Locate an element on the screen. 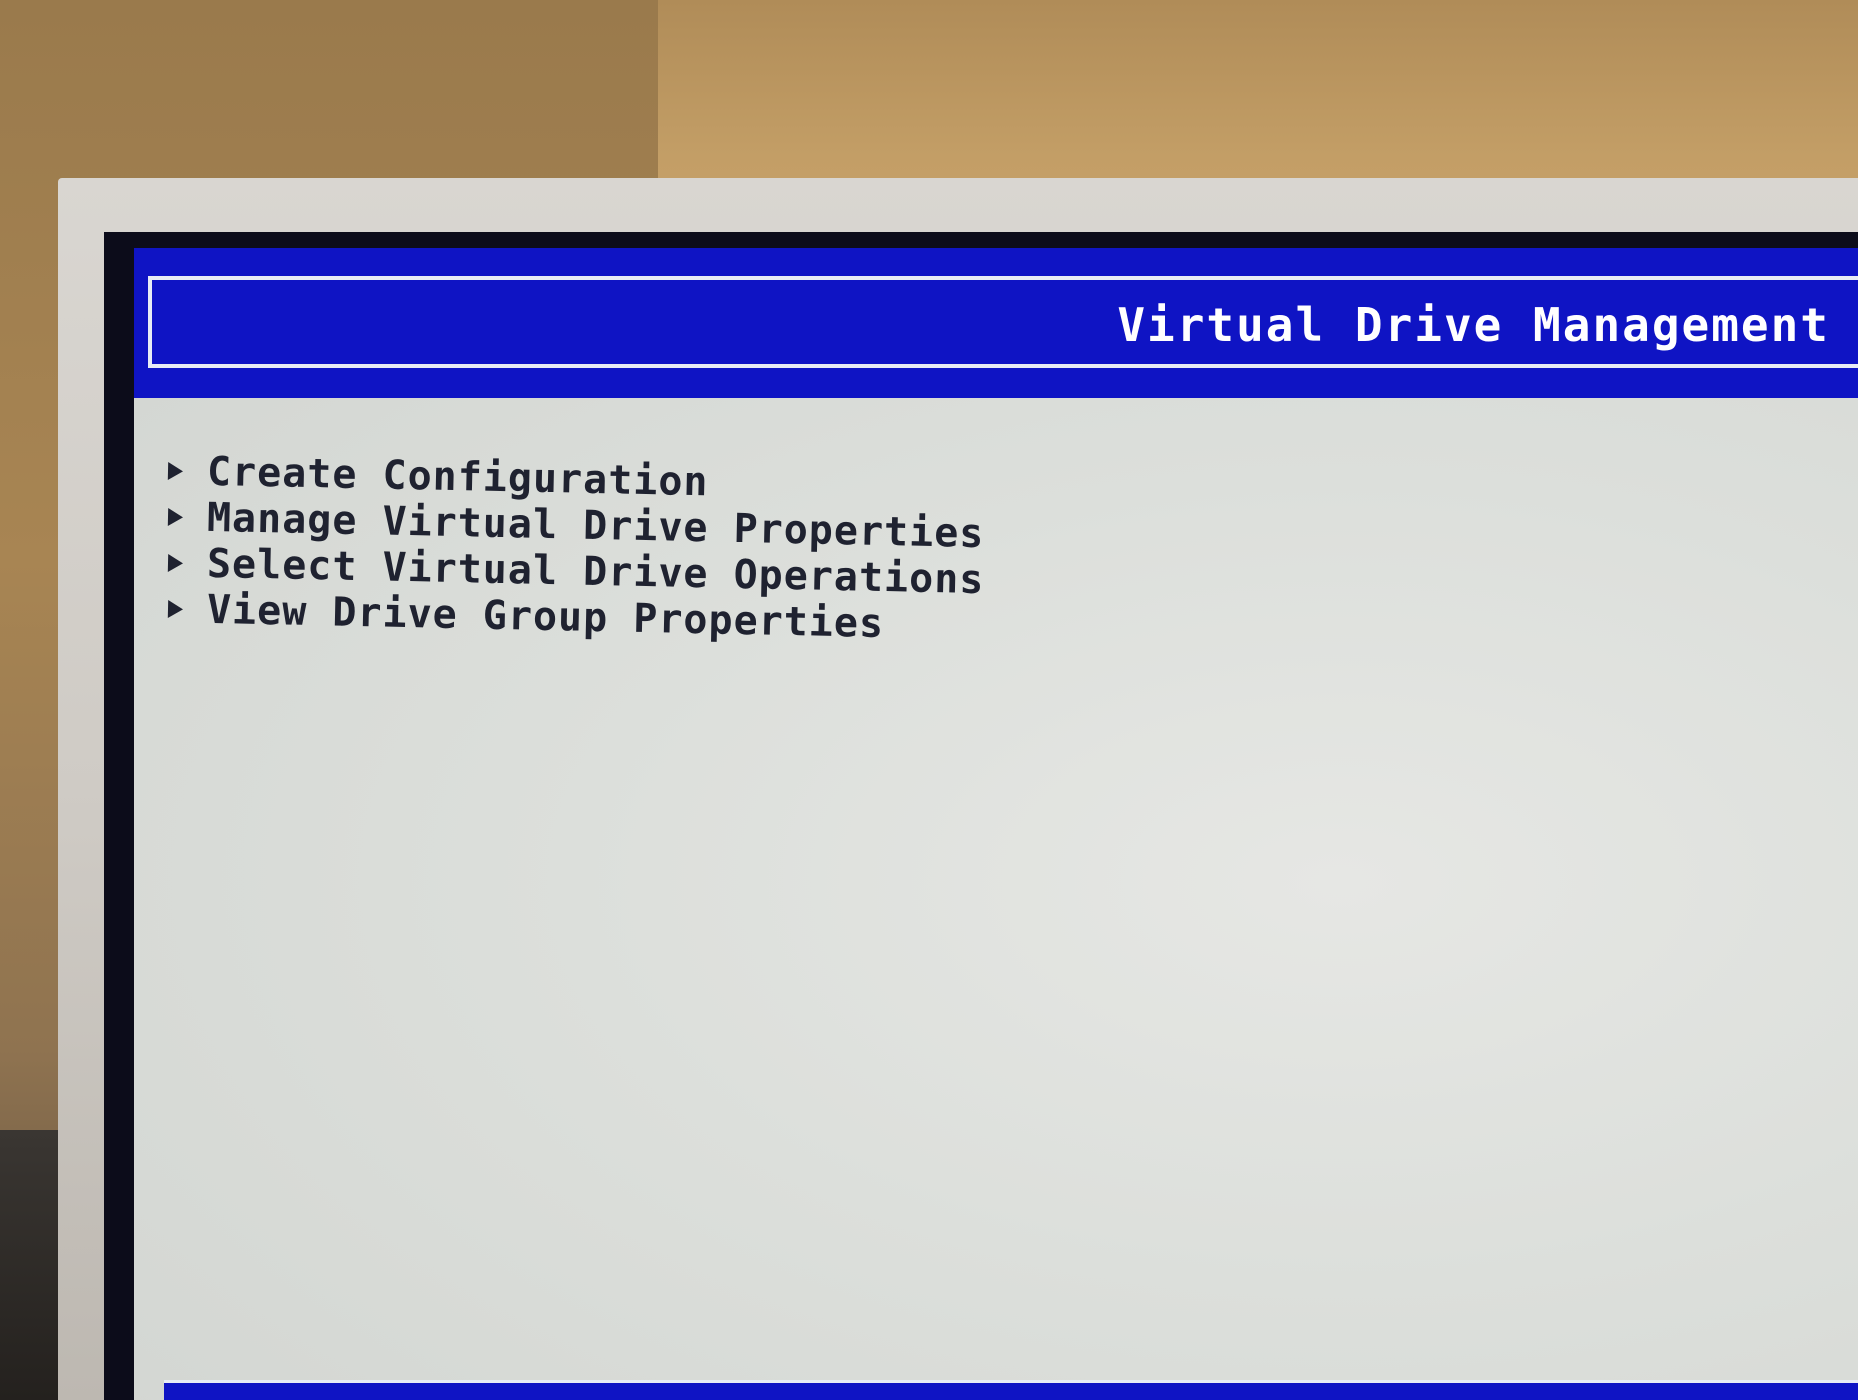 Image resolution: width=1858 pixels, height=1400 pixels. title-frame: Virtual Drive Management is located at coordinates (1003, 322).